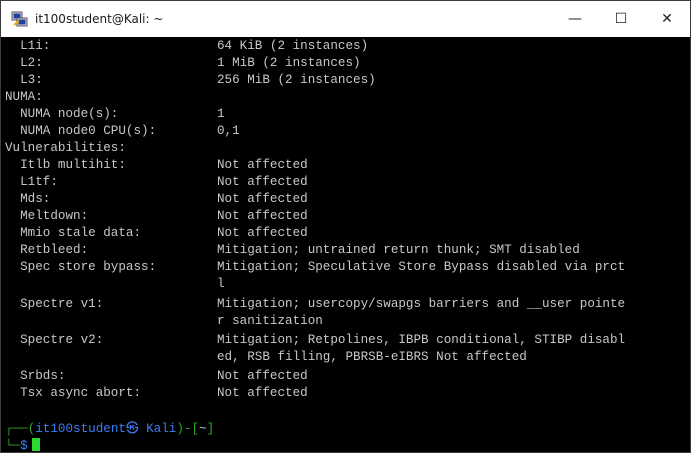  What do you see at coordinates (24, 97) in the screenshot?
I see `row-label: NUMA:` at bounding box center [24, 97].